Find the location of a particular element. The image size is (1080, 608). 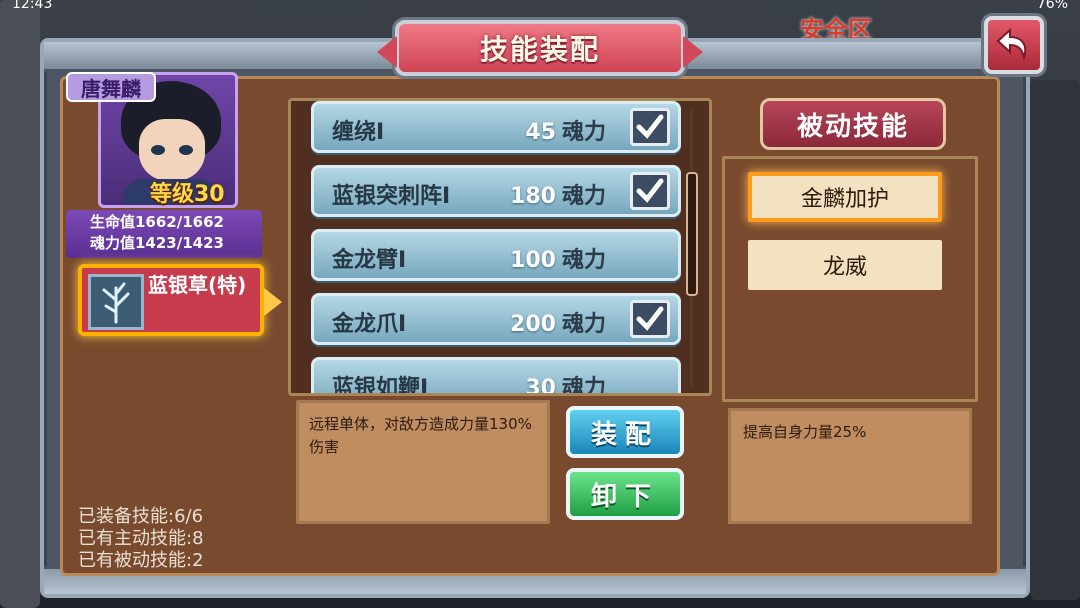

passive-description-text: 提高自身力量25% is located at coordinates (805, 432).